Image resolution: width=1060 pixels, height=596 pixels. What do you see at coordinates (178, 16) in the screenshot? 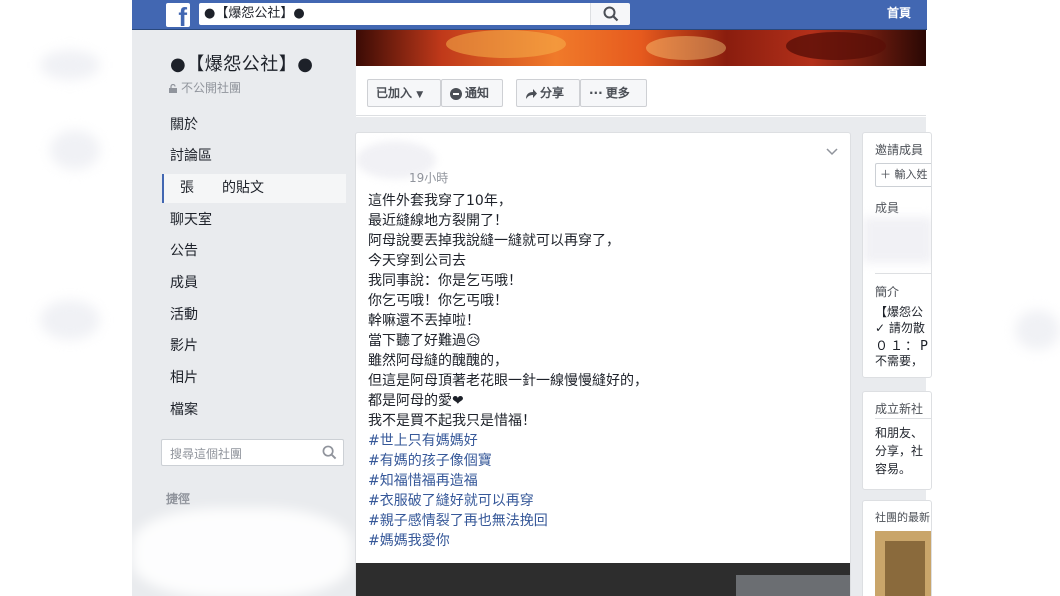
I see `facebook-logo-icon: f` at bounding box center [178, 16].